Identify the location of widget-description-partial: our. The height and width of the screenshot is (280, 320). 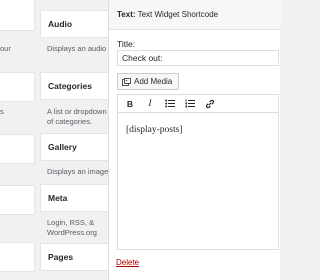
(5, 48).